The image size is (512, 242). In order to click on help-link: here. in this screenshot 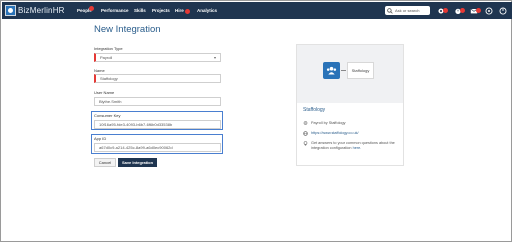, I will do `click(357, 148)`.